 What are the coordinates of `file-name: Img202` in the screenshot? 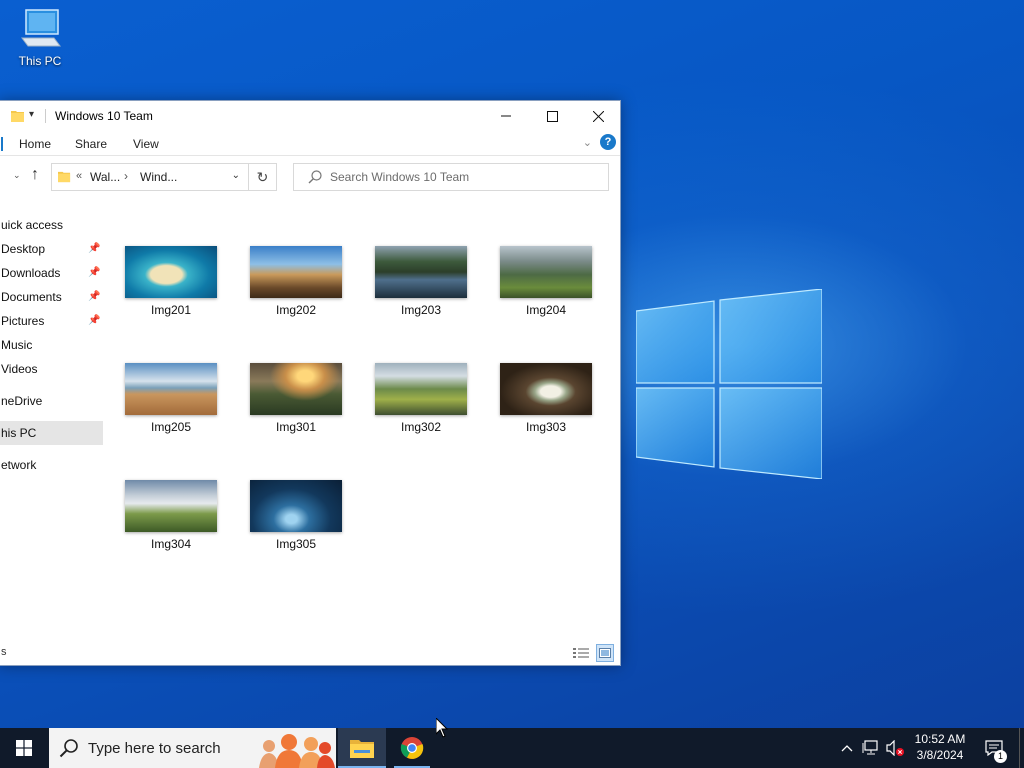 It's located at (296, 310).